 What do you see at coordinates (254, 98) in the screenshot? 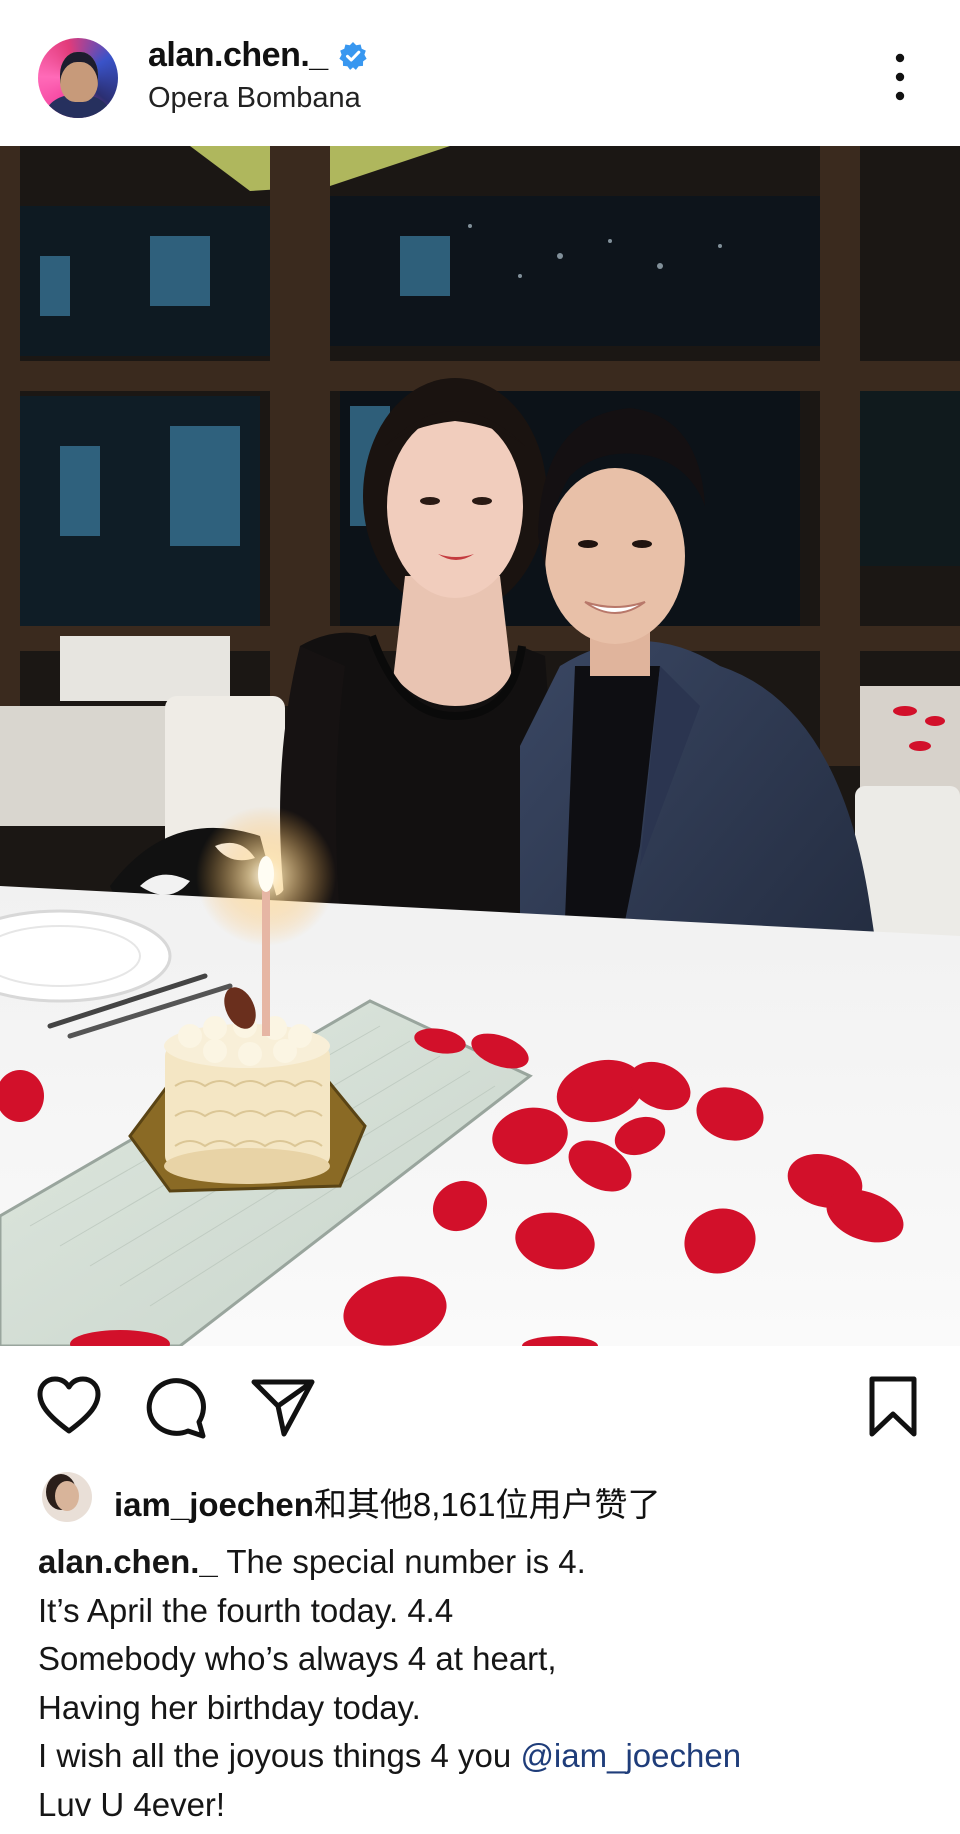
I see `post-location: Opera Bombana` at bounding box center [254, 98].